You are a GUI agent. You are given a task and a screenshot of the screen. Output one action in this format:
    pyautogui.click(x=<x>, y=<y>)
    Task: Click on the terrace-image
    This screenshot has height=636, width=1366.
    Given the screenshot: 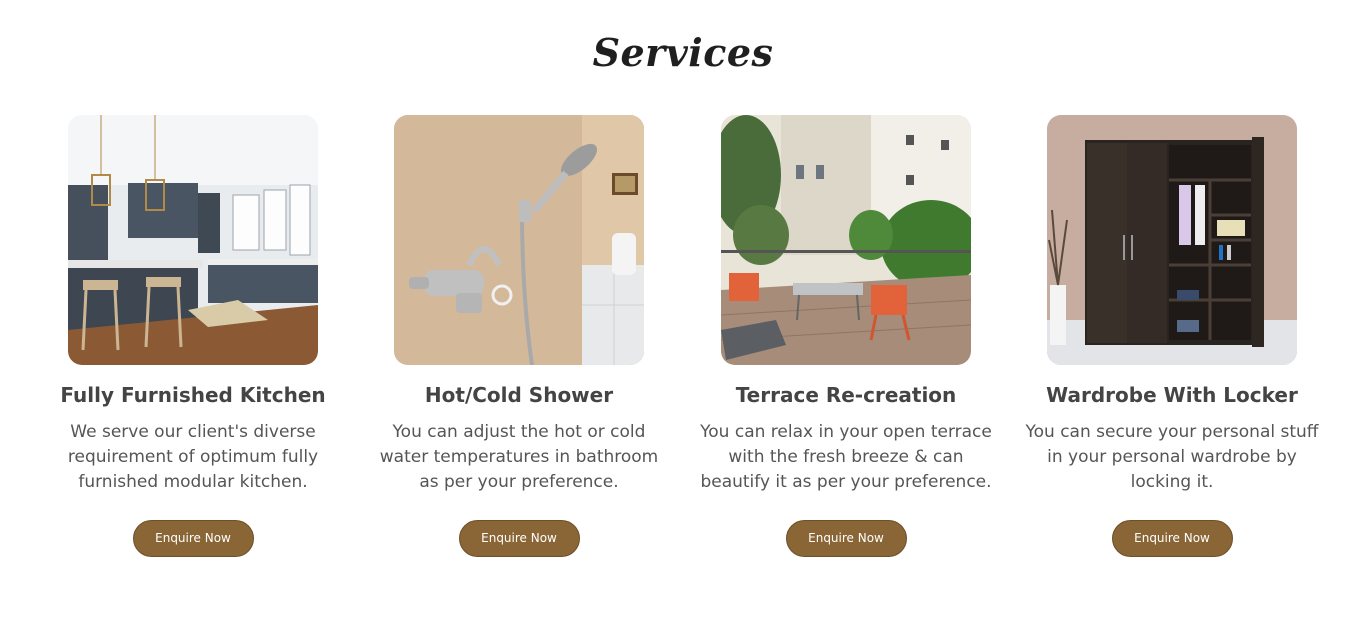 What is the action you would take?
    pyautogui.click(x=846, y=240)
    